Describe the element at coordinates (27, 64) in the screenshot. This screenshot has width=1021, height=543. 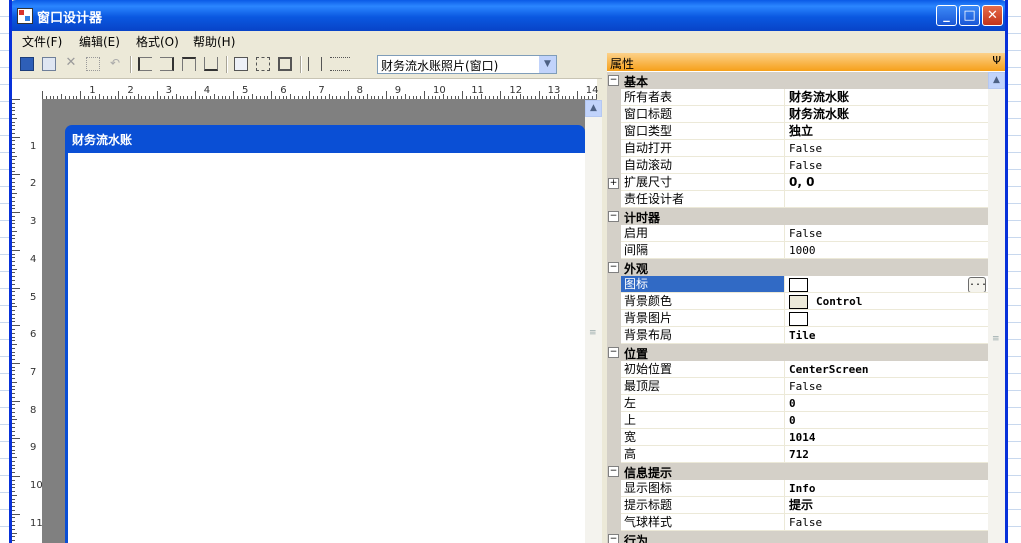
I see `save-icon` at that location.